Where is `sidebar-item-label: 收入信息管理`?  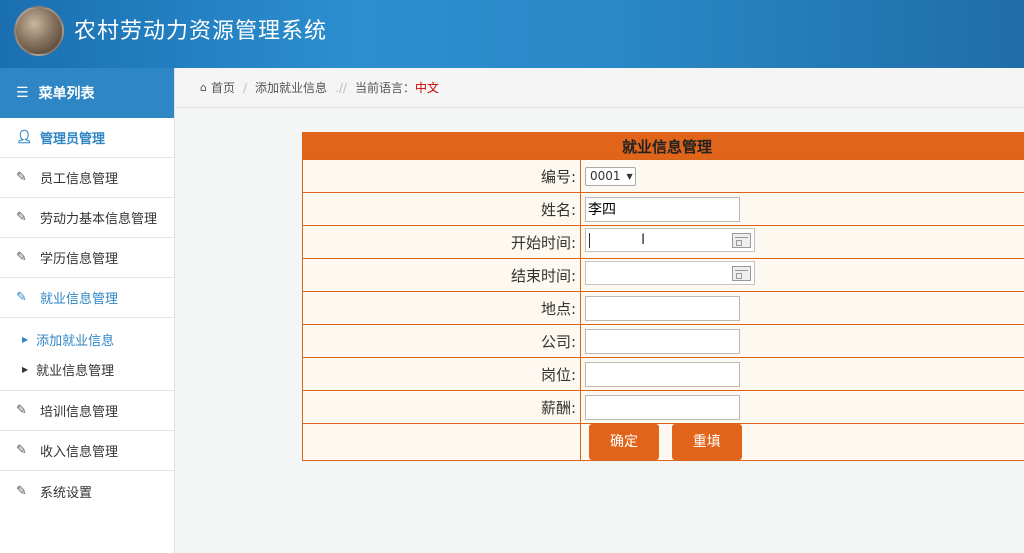
sidebar-item-label: 收入信息管理 is located at coordinates (79, 452).